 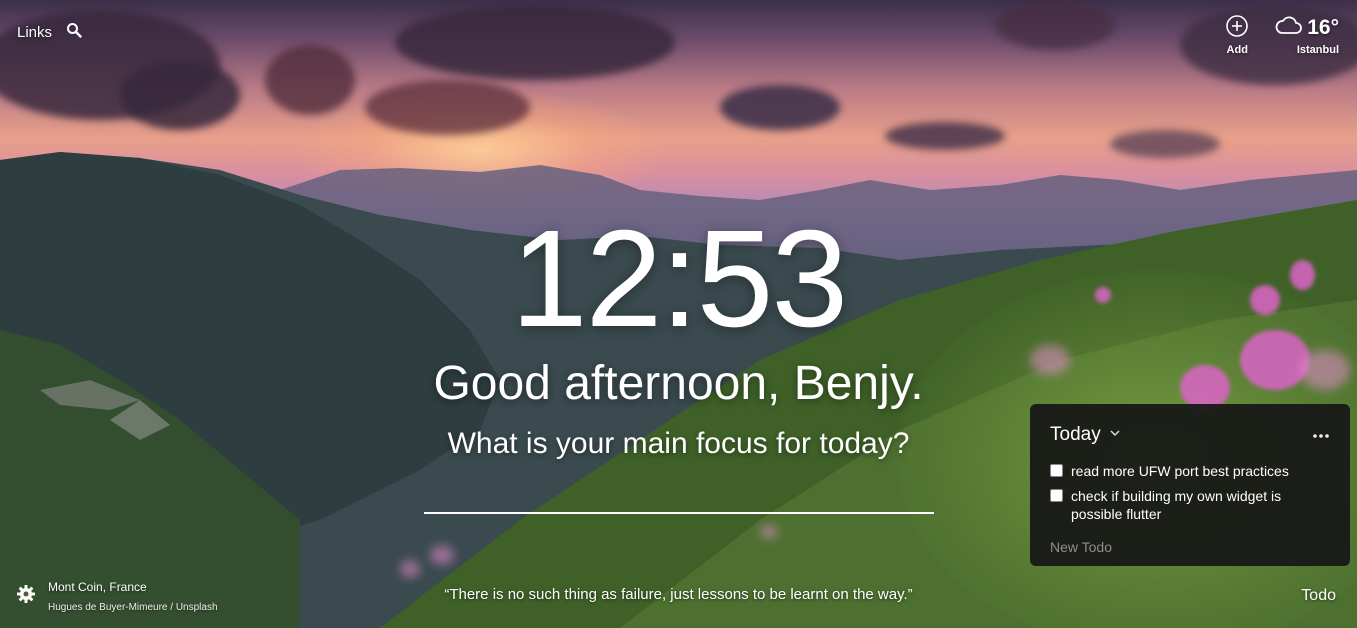 What do you see at coordinates (34, 32) in the screenshot?
I see `links-button: Links` at bounding box center [34, 32].